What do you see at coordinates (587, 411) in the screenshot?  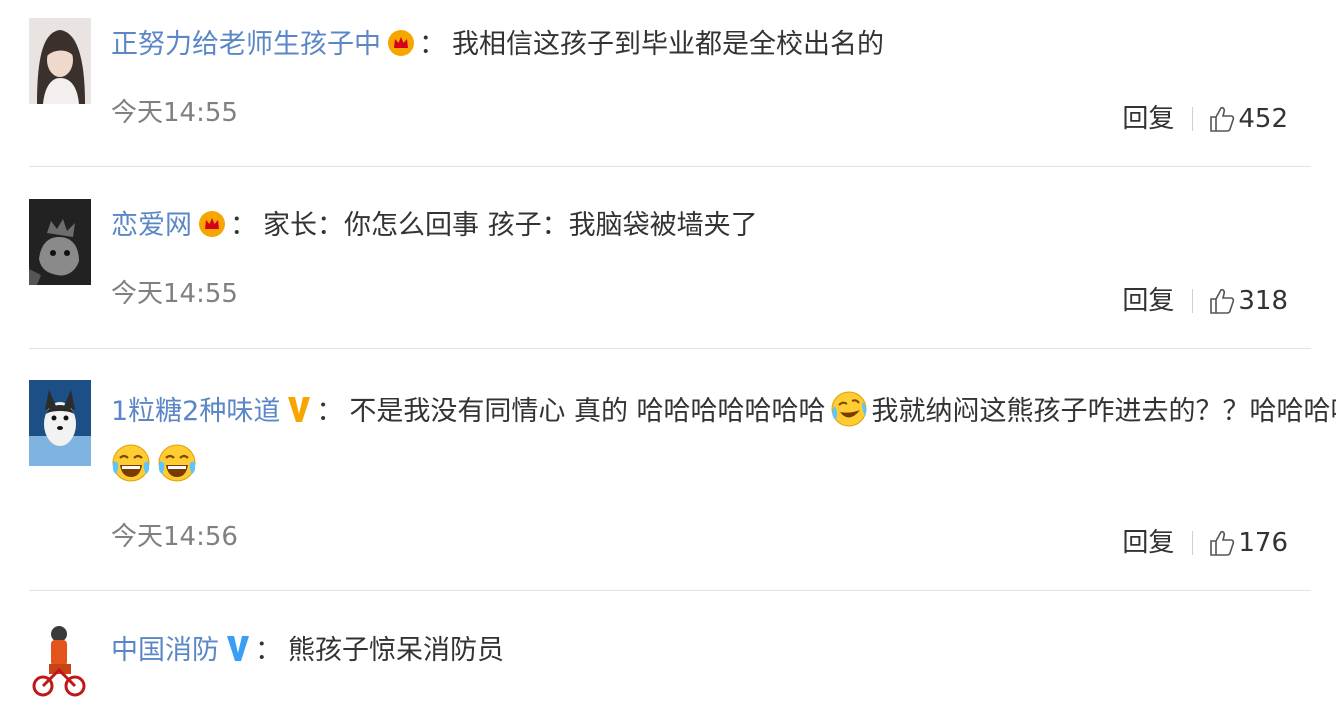 I see `comment-text: 不是我没有同情心 真的 哈哈哈哈哈哈哈` at bounding box center [587, 411].